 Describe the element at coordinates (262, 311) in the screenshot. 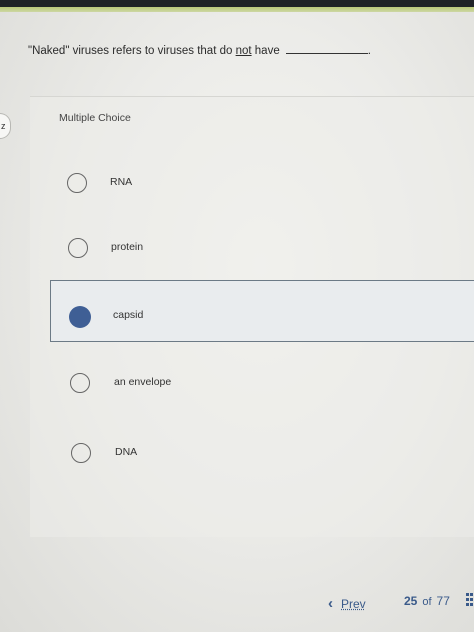

I see `option-capsid: capsid` at that location.